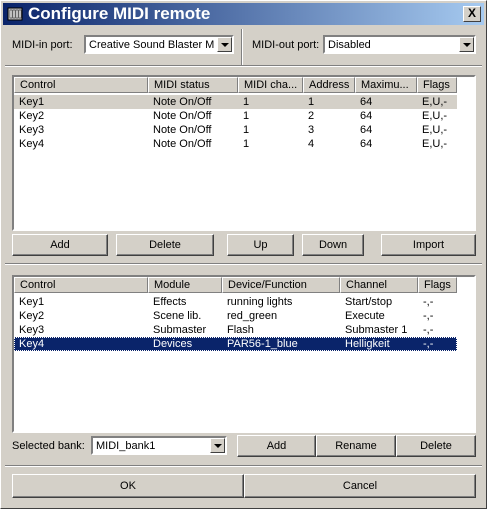 The image size is (487, 509). I want to click on midi-out-port-select: Disabled, so click(399, 44).